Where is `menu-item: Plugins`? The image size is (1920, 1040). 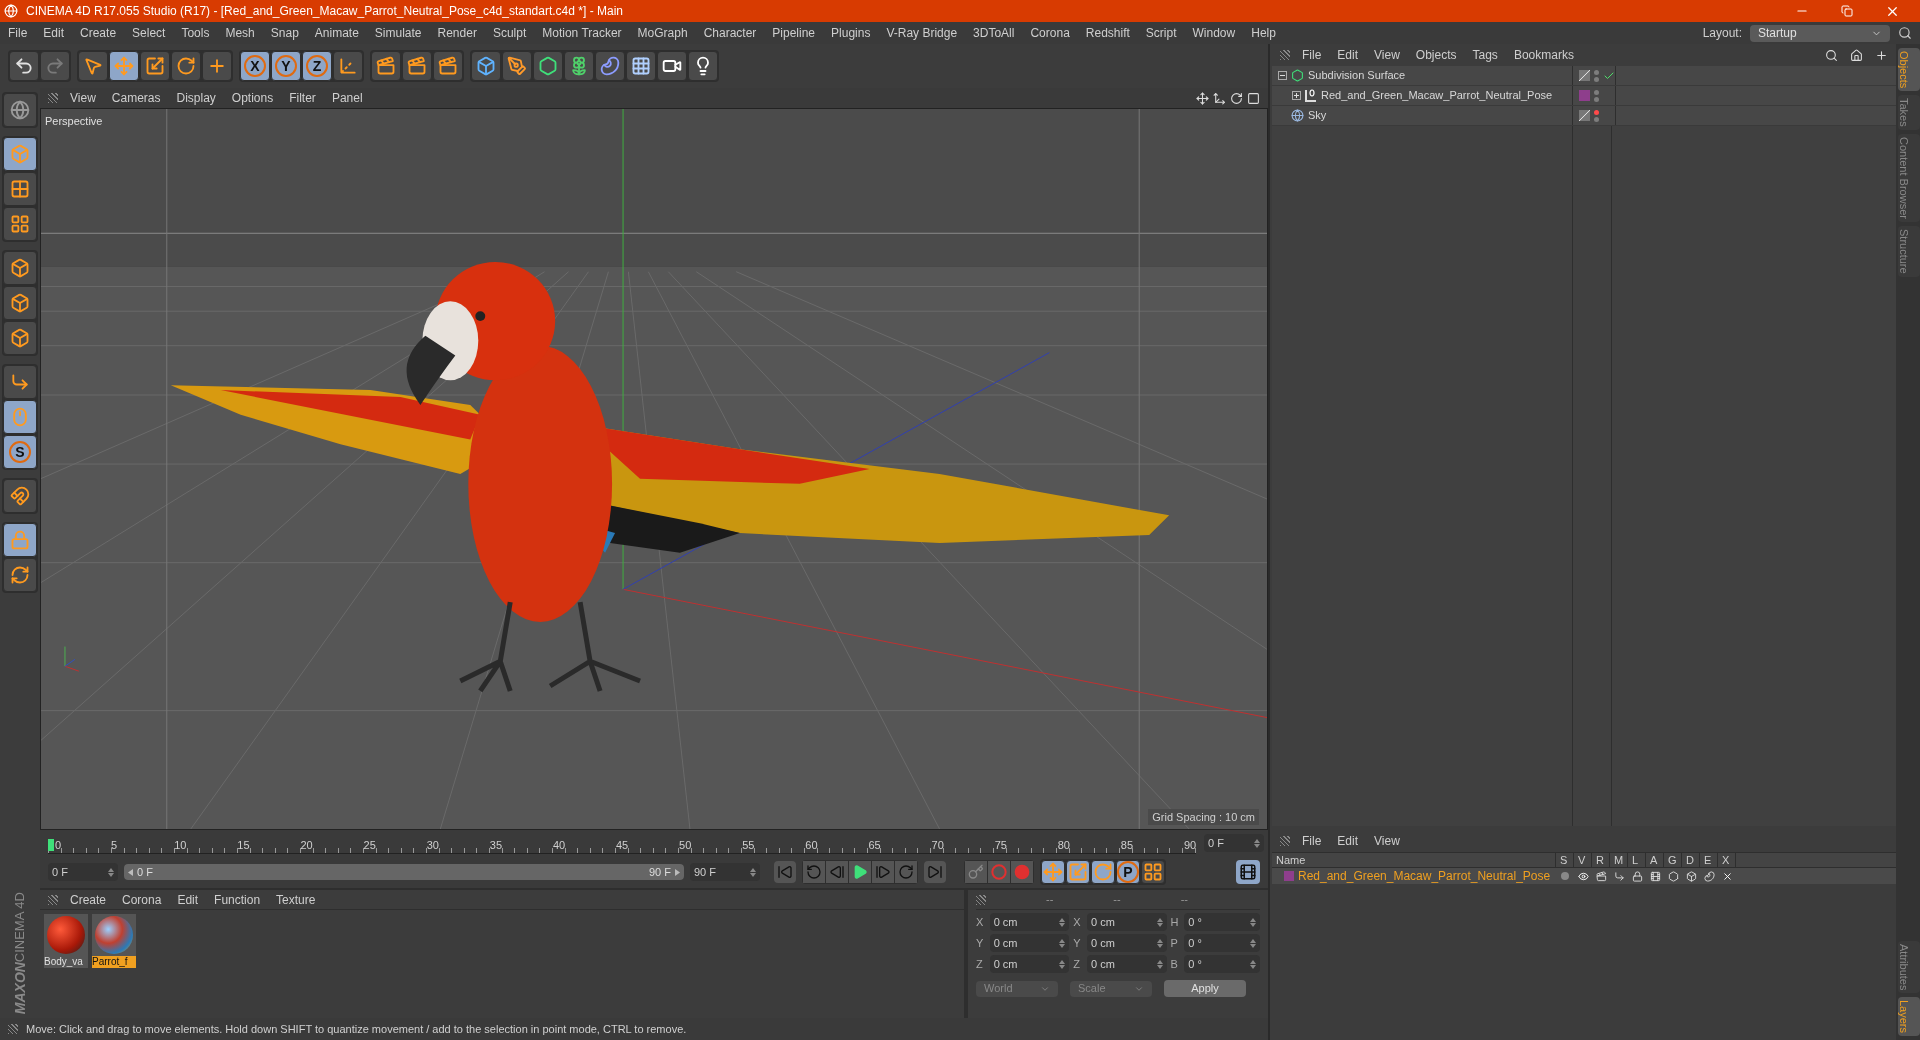
menu-item: Plugins is located at coordinates (851, 33).